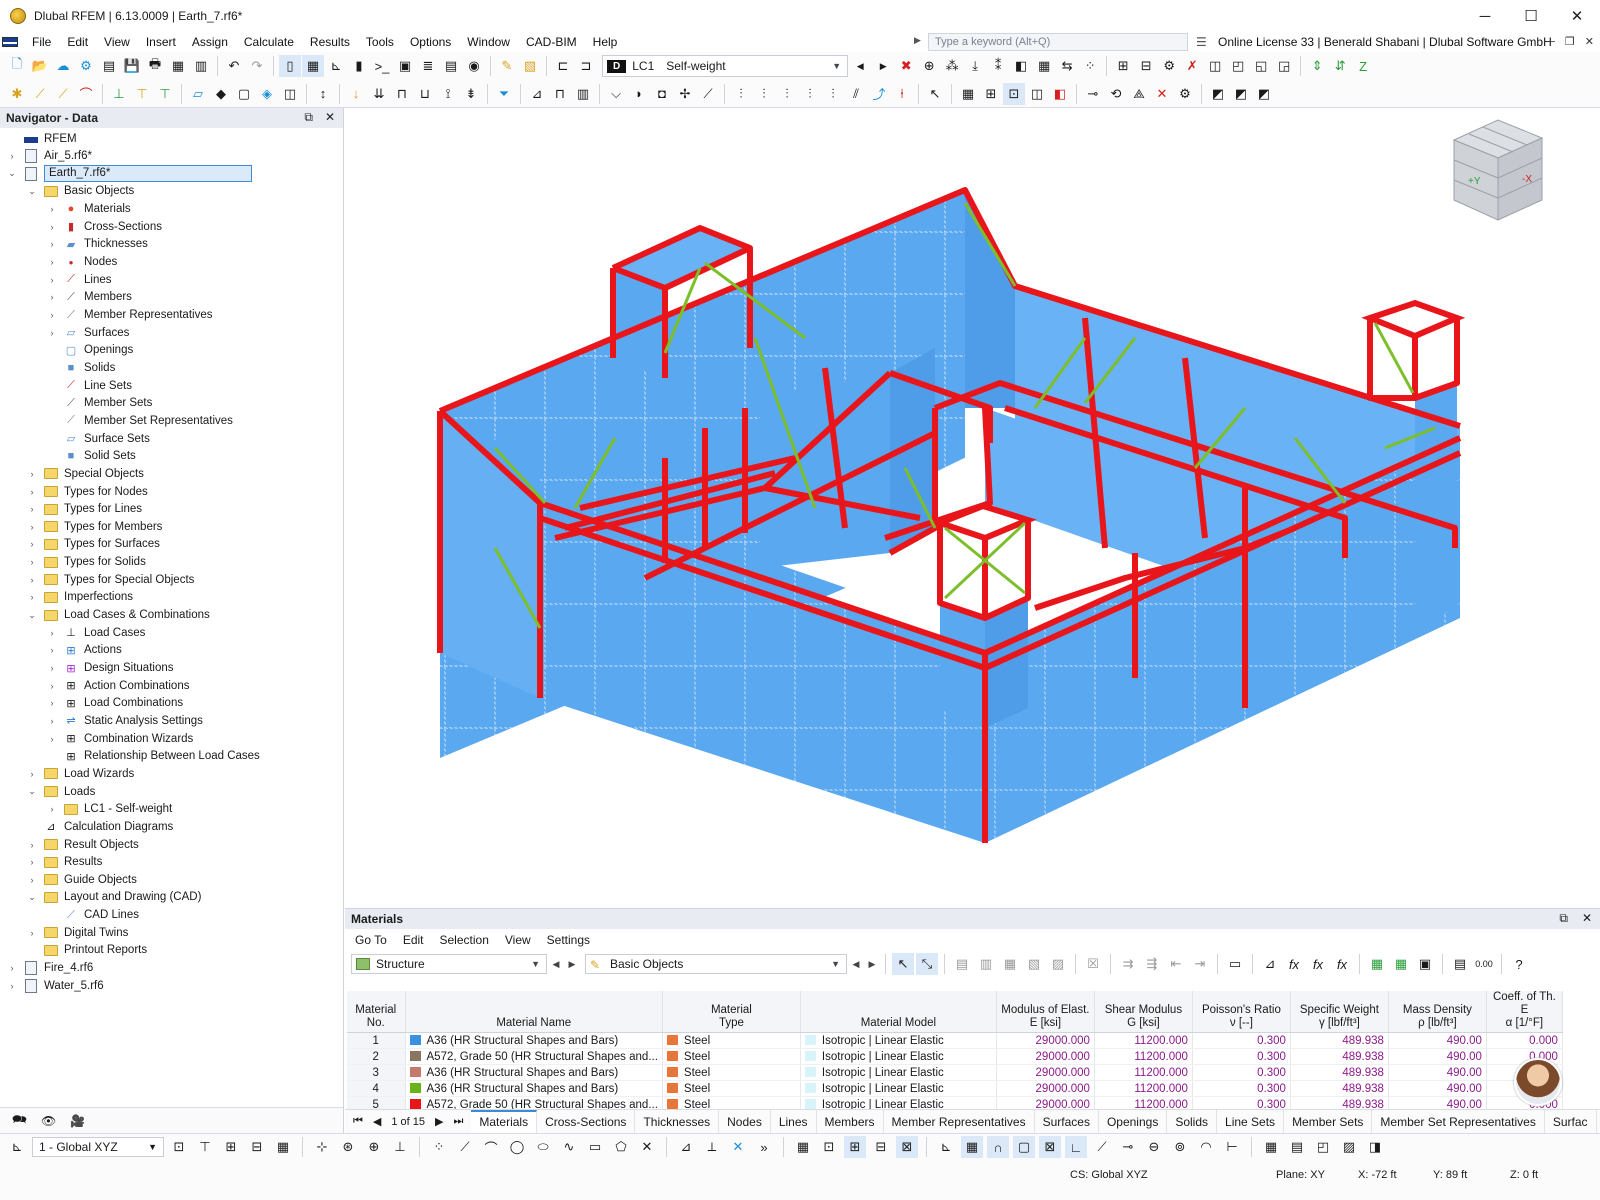 This screenshot has height=1200, width=1600. What do you see at coordinates (257, 66) in the screenshot?
I see `redo-icon: ↷` at bounding box center [257, 66].